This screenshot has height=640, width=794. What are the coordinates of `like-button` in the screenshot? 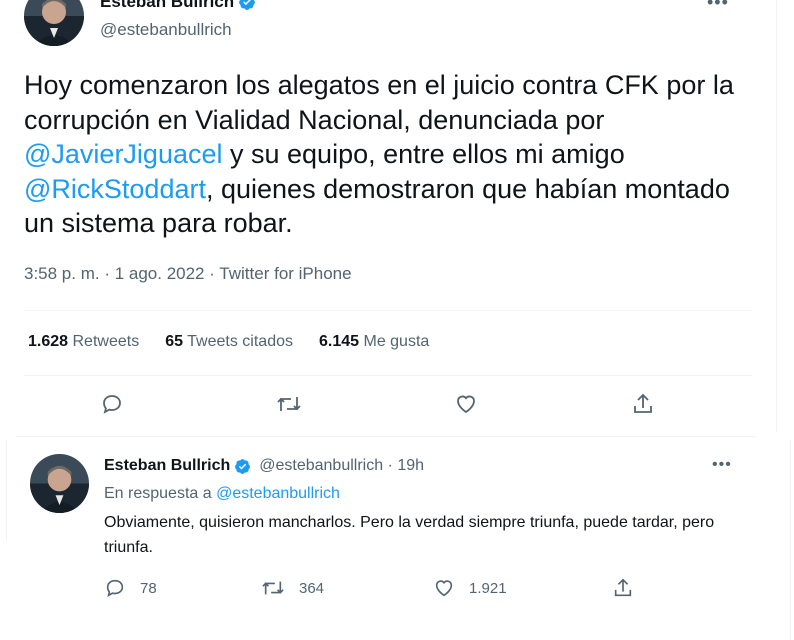 It's located at (466, 404).